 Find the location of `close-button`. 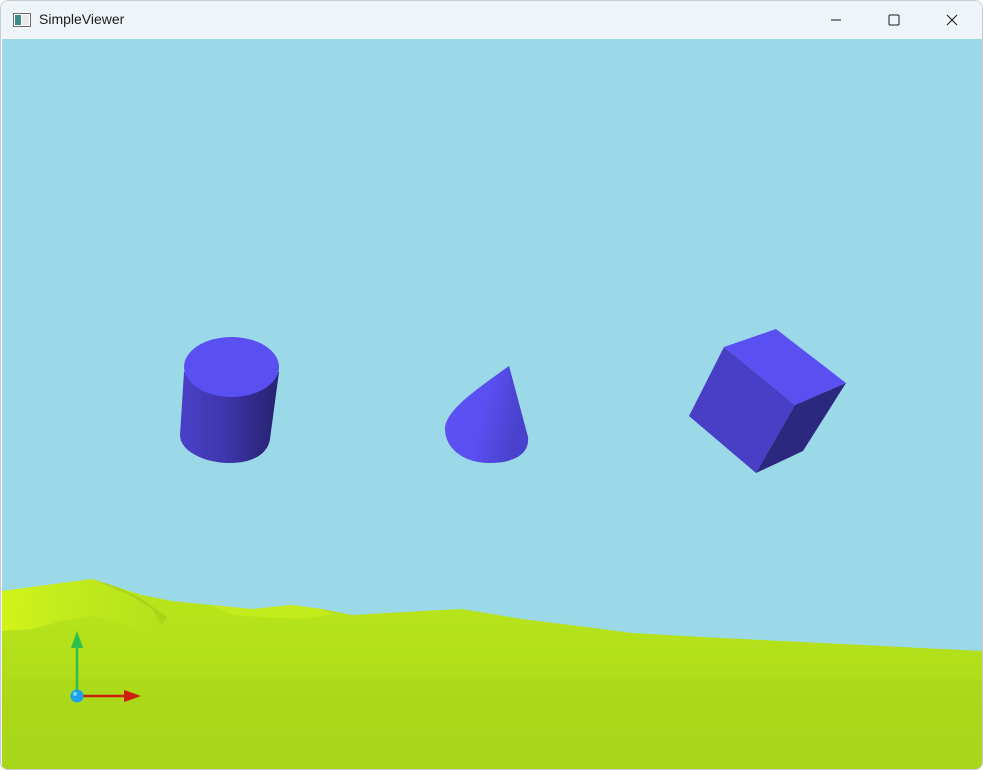

close-button is located at coordinates (952, 20).